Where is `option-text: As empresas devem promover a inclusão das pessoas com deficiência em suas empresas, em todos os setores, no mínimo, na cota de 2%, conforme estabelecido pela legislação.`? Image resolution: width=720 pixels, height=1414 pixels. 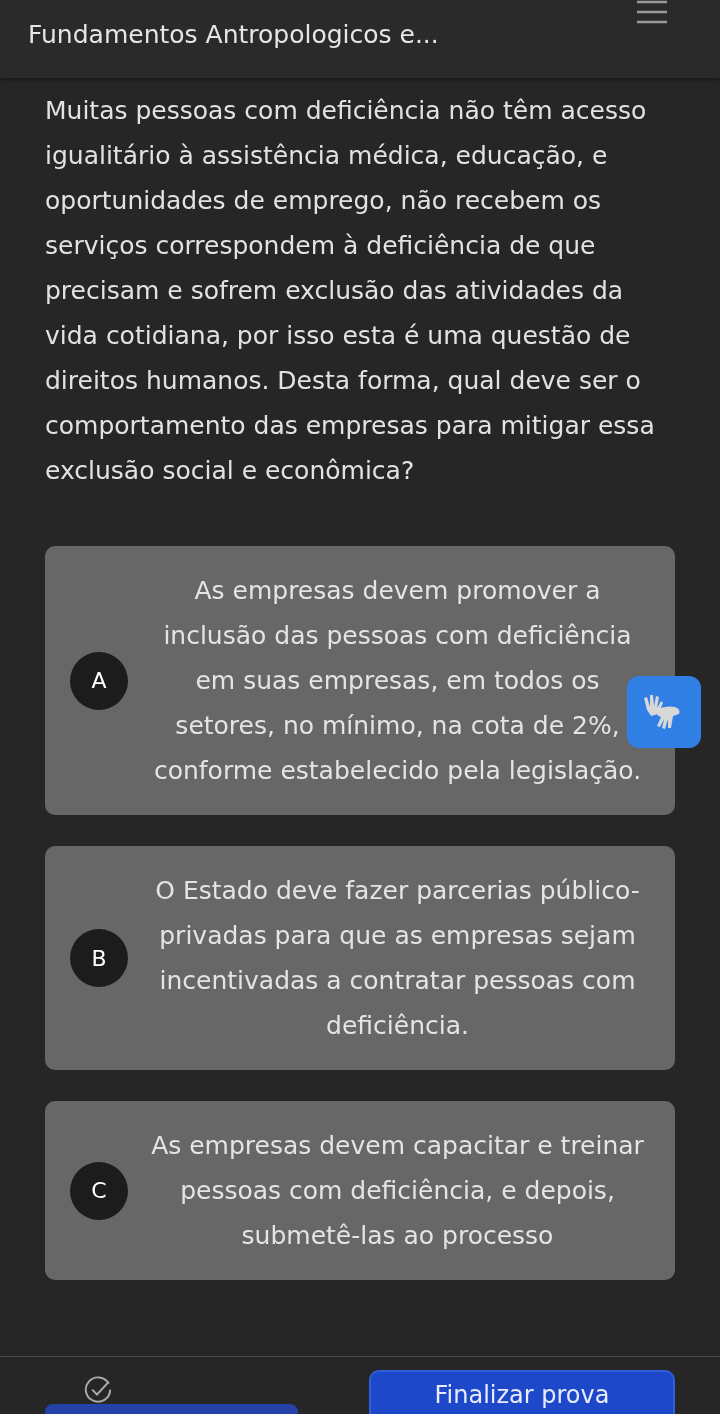 option-text: As empresas devem promover a inclusão das pessoas com deficiência em suas empresas, em todos os setores, no mínimo, na cota de 2%, conforme estabelecido pela legislação. is located at coordinates (397, 681).